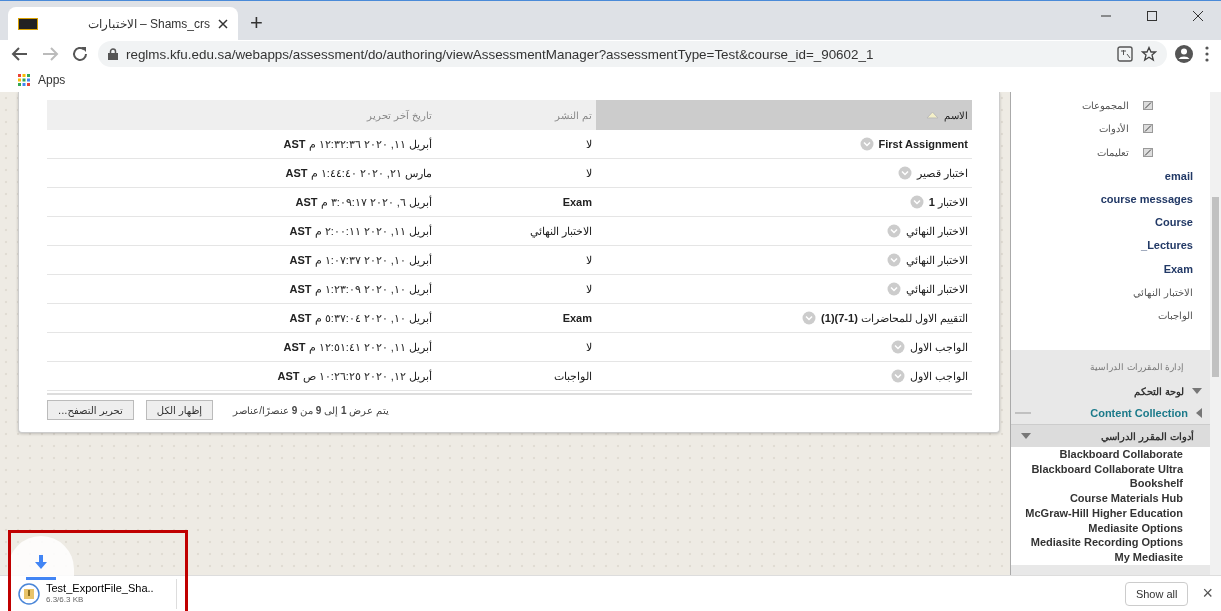 The height and width of the screenshot is (611, 1221). I want to click on sidebar-item: الأدوات, so click(1114, 129).